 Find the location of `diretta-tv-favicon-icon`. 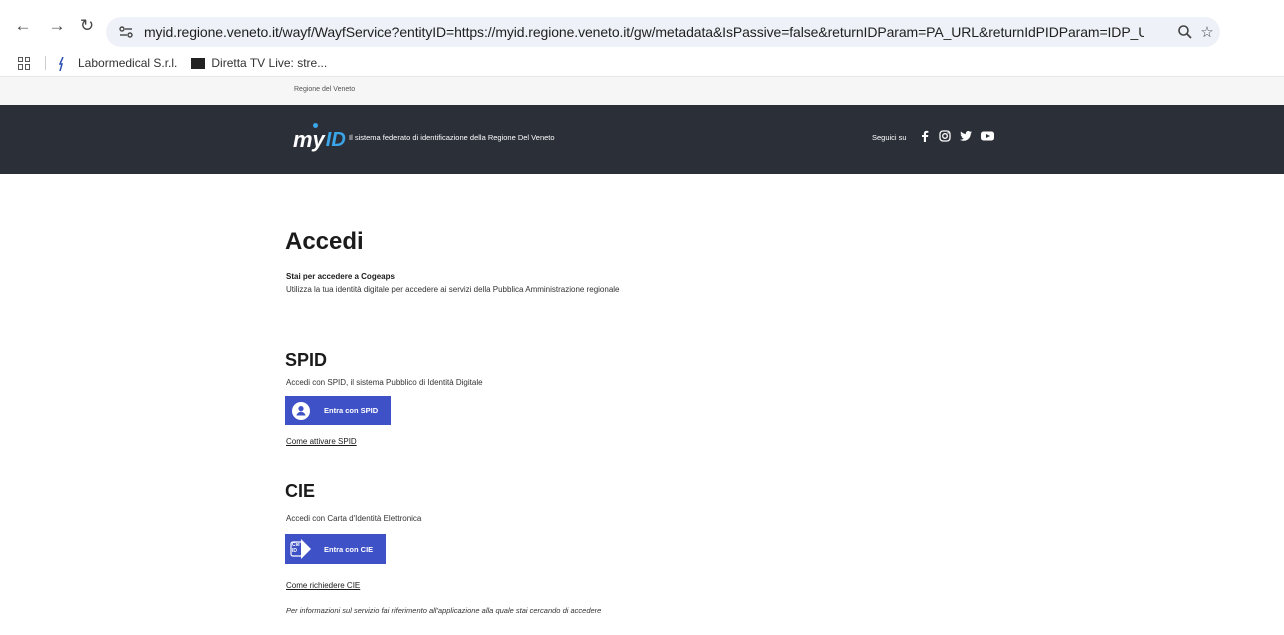

diretta-tv-favicon-icon is located at coordinates (198, 63).